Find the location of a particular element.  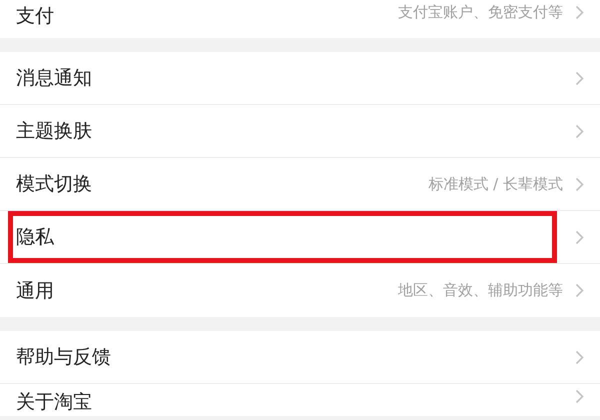

row-label: 通用 is located at coordinates (35, 291).